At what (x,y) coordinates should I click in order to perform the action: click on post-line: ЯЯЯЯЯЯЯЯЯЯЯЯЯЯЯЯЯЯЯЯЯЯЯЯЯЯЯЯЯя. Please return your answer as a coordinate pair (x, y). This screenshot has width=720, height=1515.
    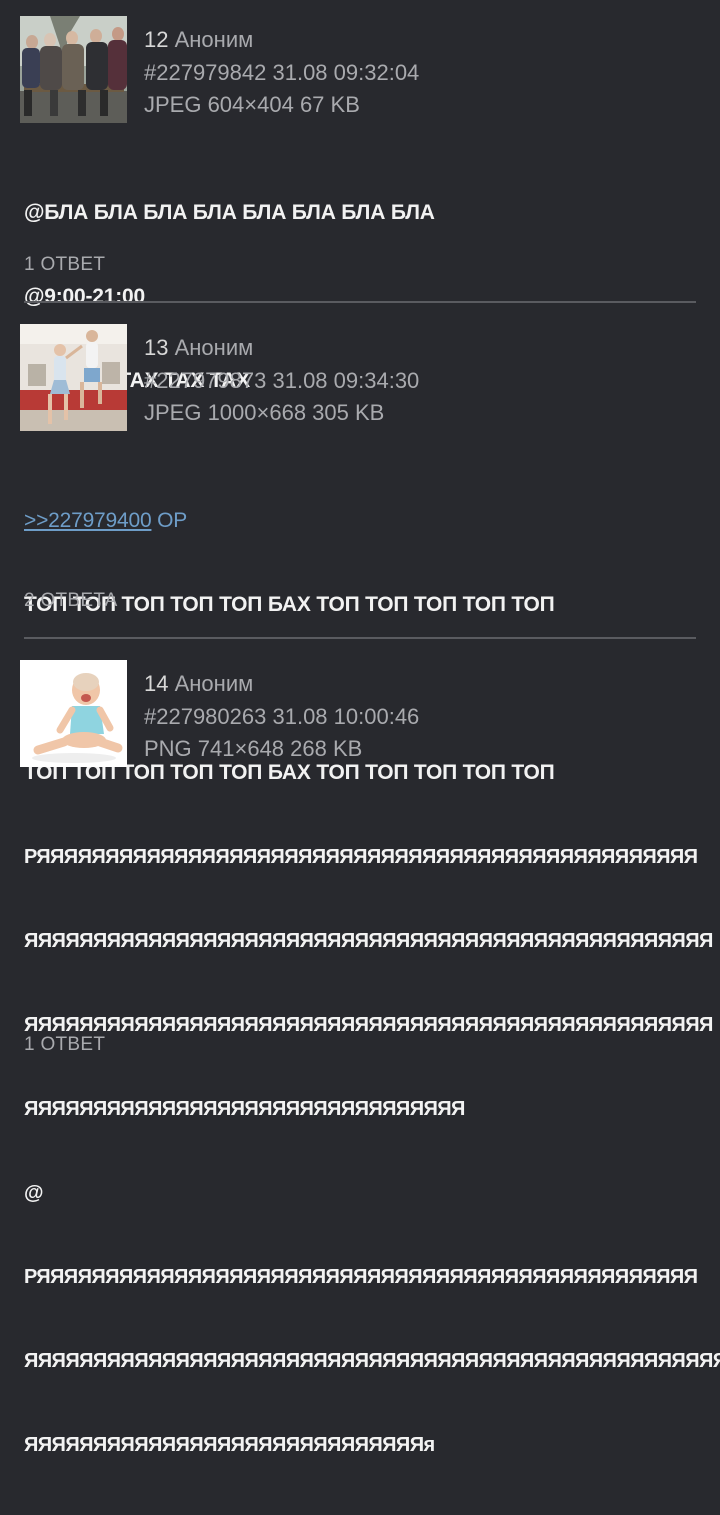
    Looking at the image, I should click on (229, 1445).